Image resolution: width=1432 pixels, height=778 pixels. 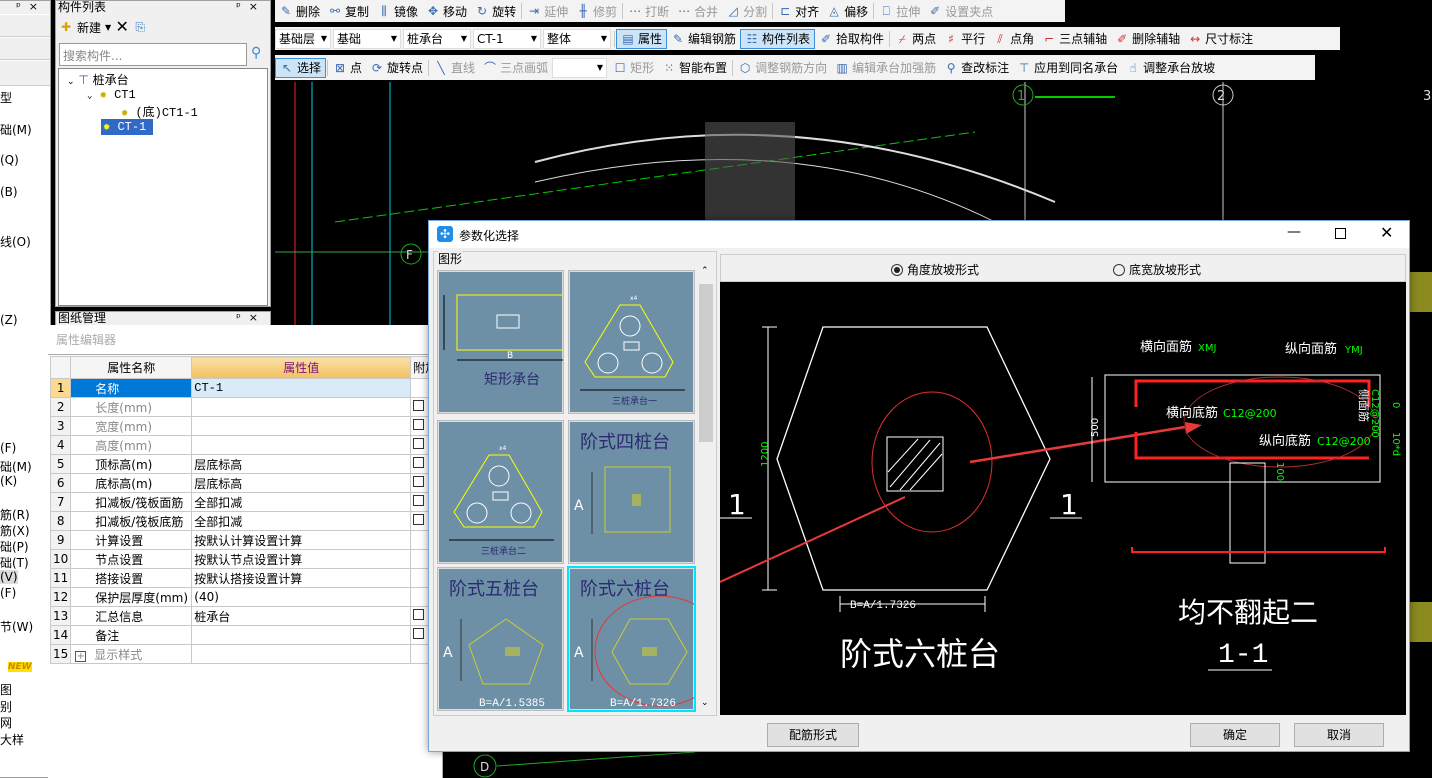 What do you see at coordinates (960, 11) in the screenshot?
I see `toolbar-button: ✐ 设置夹点` at bounding box center [960, 11].